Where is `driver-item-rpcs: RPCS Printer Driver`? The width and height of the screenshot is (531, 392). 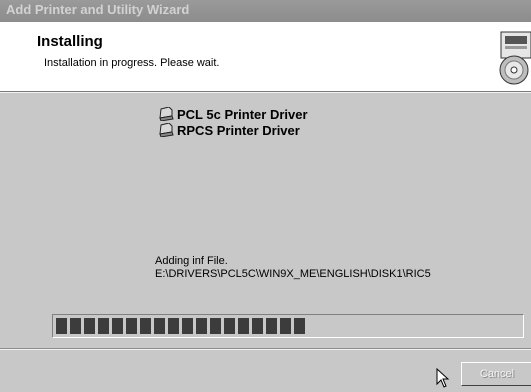 driver-item-rpcs: RPCS Printer Driver is located at coordinates (229, 130).